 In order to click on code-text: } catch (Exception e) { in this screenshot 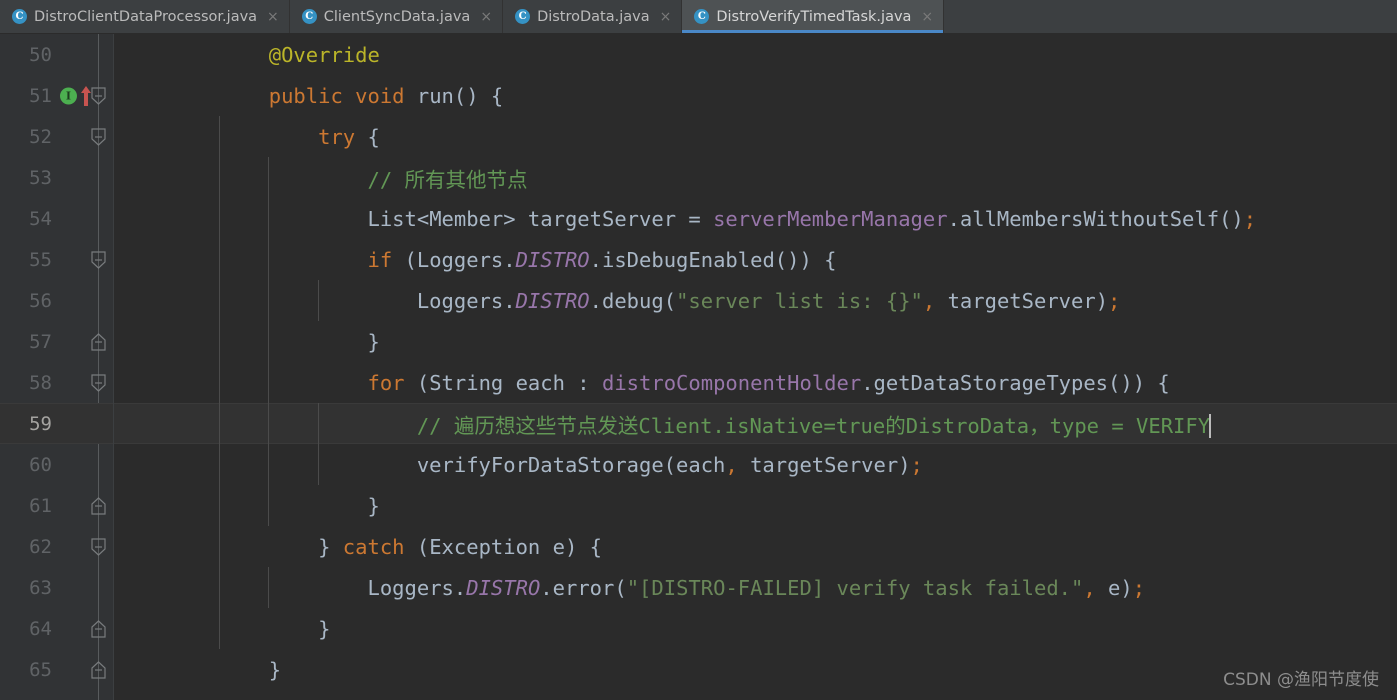, I will do `click(386, 547)`.